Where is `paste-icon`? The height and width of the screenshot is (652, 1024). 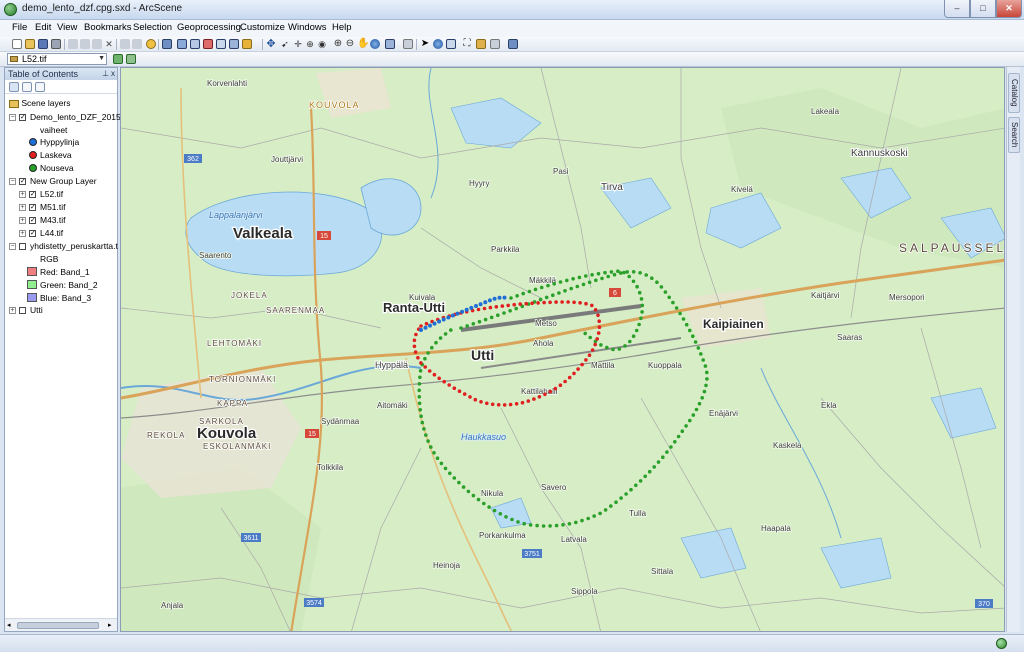
paste-icon is located at coordinates (97, 44).